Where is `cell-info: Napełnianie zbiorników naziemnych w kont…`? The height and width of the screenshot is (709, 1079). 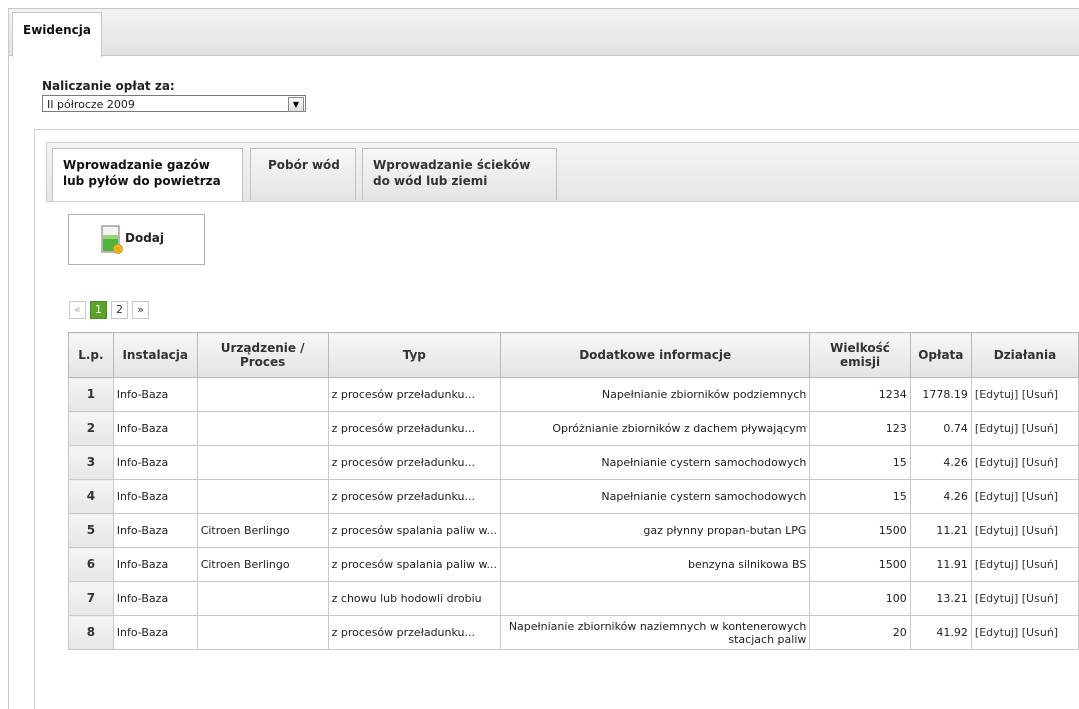 cell-info: Napełnianie zbiorników naziemnych w kont… is located at coordinates (655, 632).